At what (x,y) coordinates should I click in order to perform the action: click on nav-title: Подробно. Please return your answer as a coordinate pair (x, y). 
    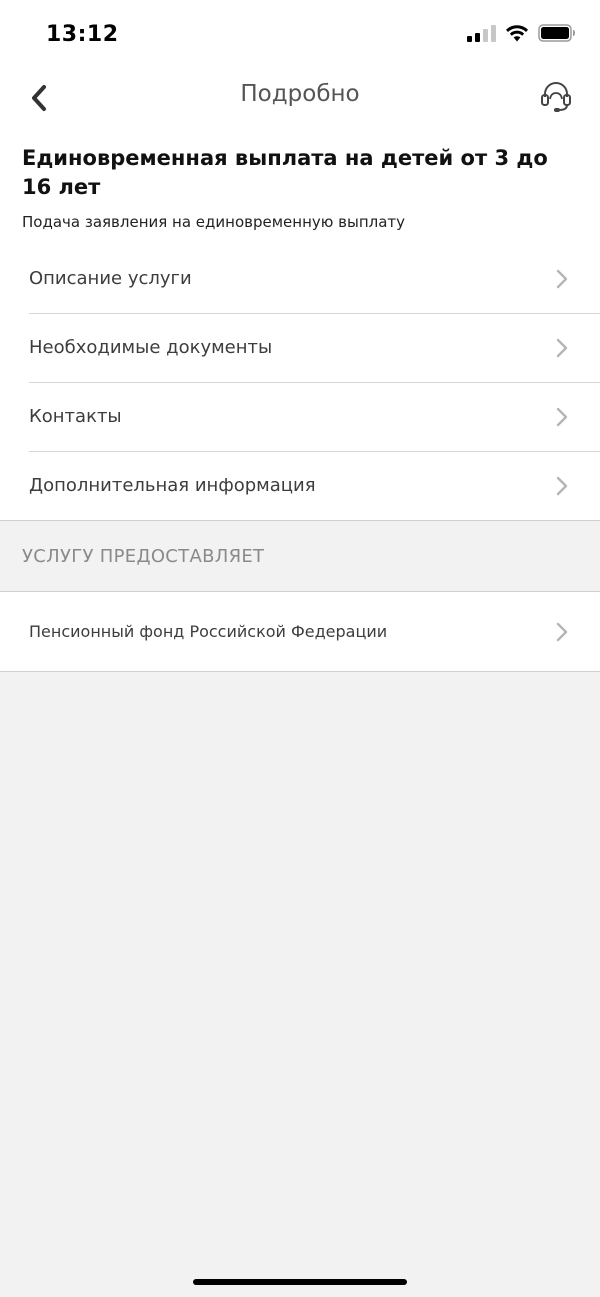
    Looking at the image, I should click on (300, 94).